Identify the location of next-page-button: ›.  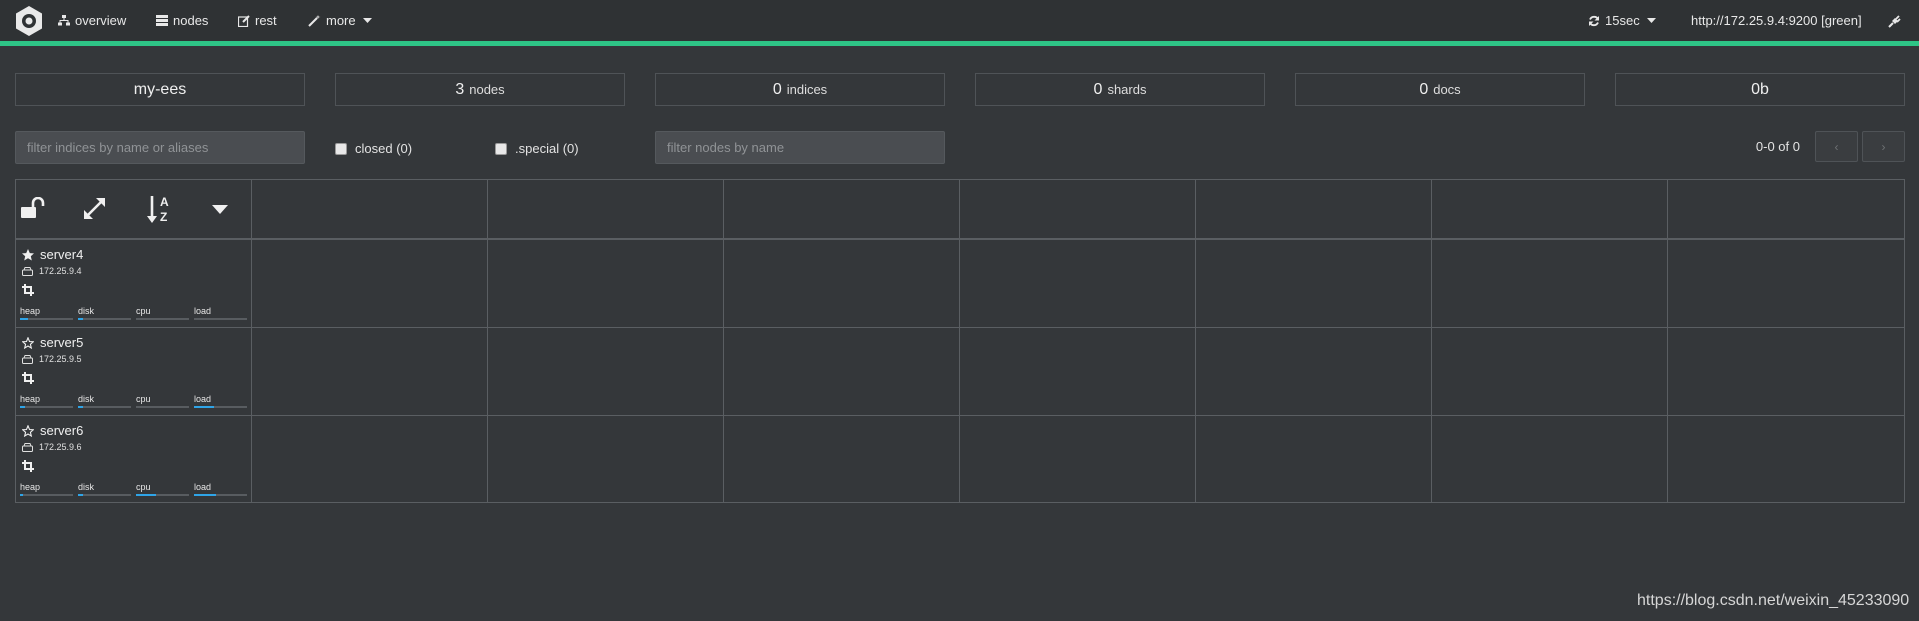
(1883, 146).